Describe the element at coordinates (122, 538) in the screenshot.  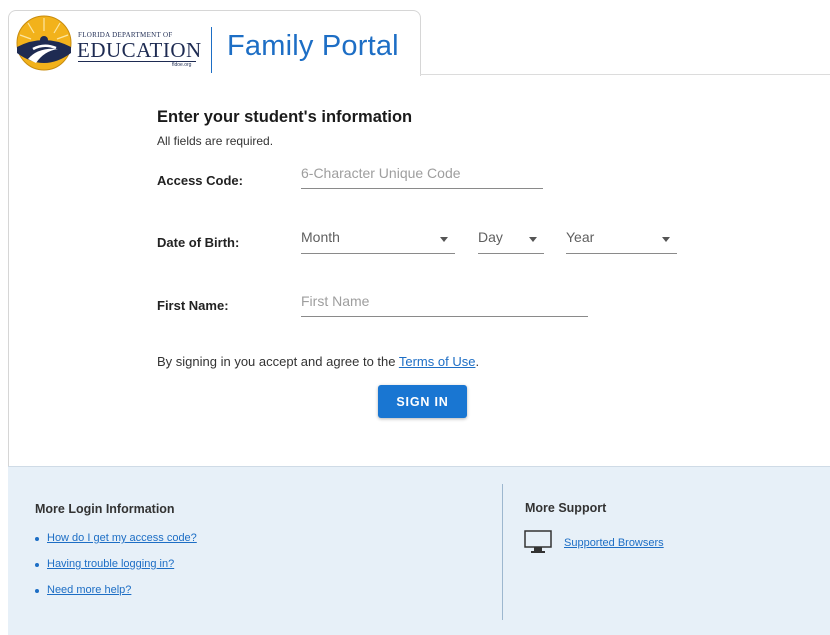
I see `access-code-help-link: How do I get my access code?` at that location.